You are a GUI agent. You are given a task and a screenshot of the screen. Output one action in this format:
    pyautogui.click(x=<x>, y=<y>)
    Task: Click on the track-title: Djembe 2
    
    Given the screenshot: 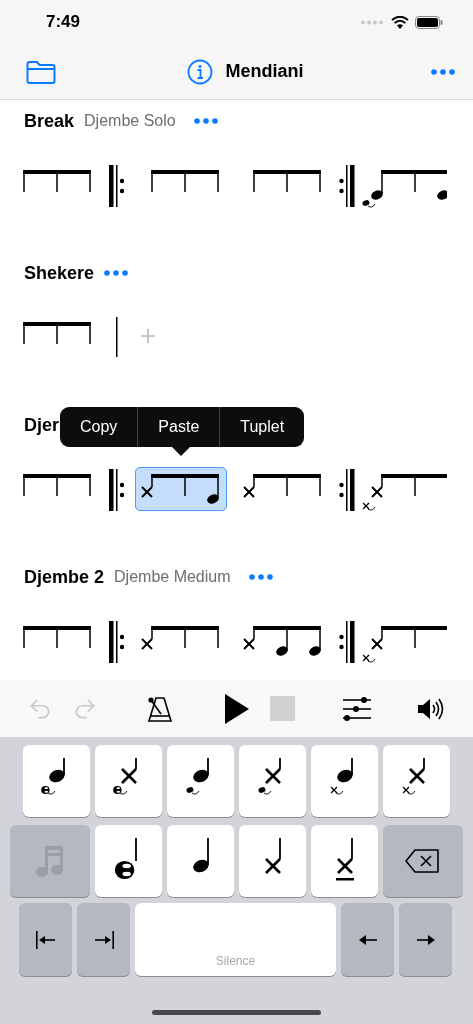 What is the action you would take?
    pyautogui.click(x=64, y=577)
    